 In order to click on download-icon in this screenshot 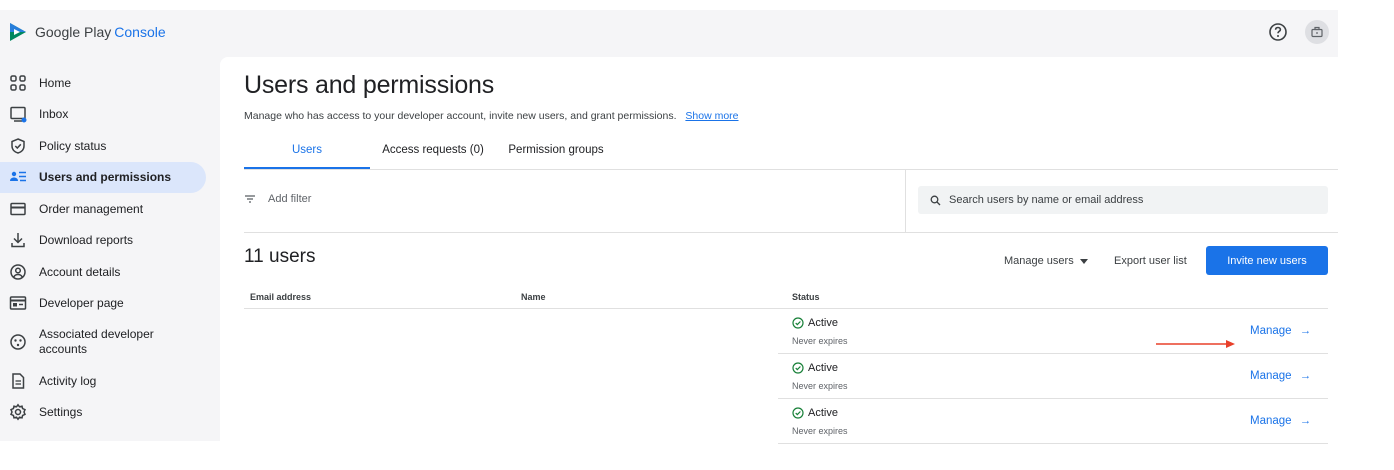, I will do `click(18, 240)`.